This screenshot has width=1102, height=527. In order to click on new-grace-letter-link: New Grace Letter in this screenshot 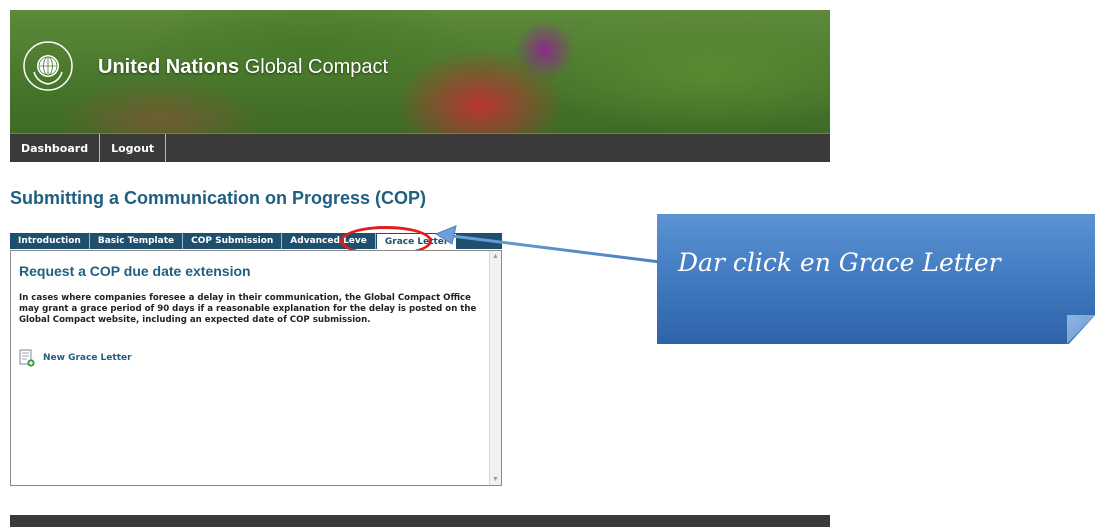, I will do `click(75, 358)`.